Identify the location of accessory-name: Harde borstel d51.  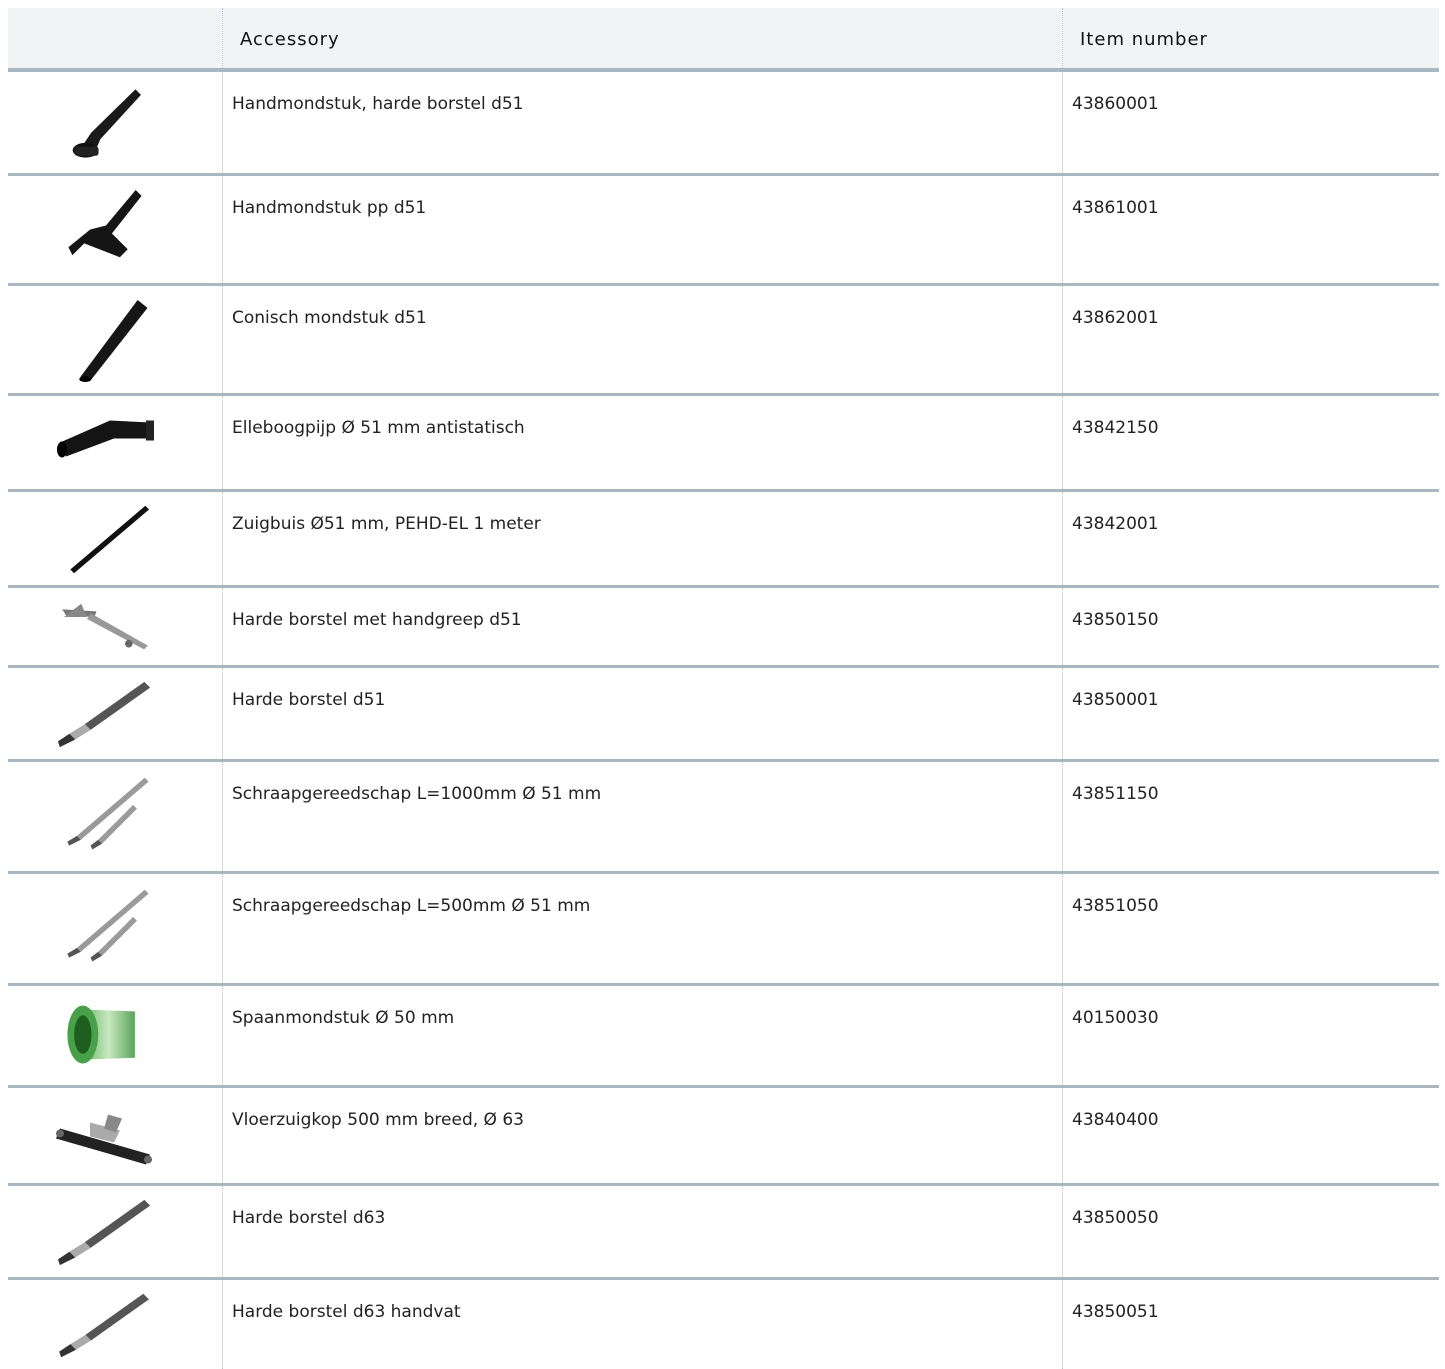
(309, 700).